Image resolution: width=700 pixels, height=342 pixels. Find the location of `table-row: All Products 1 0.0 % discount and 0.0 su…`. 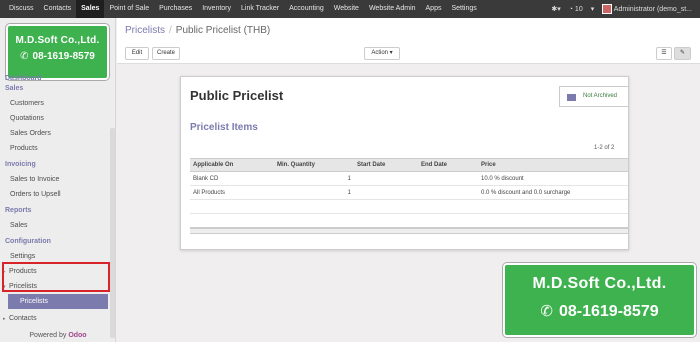

table-row: All Products 1 0.0 % discount and 0.0 su… is located at coordinates (409, 192).